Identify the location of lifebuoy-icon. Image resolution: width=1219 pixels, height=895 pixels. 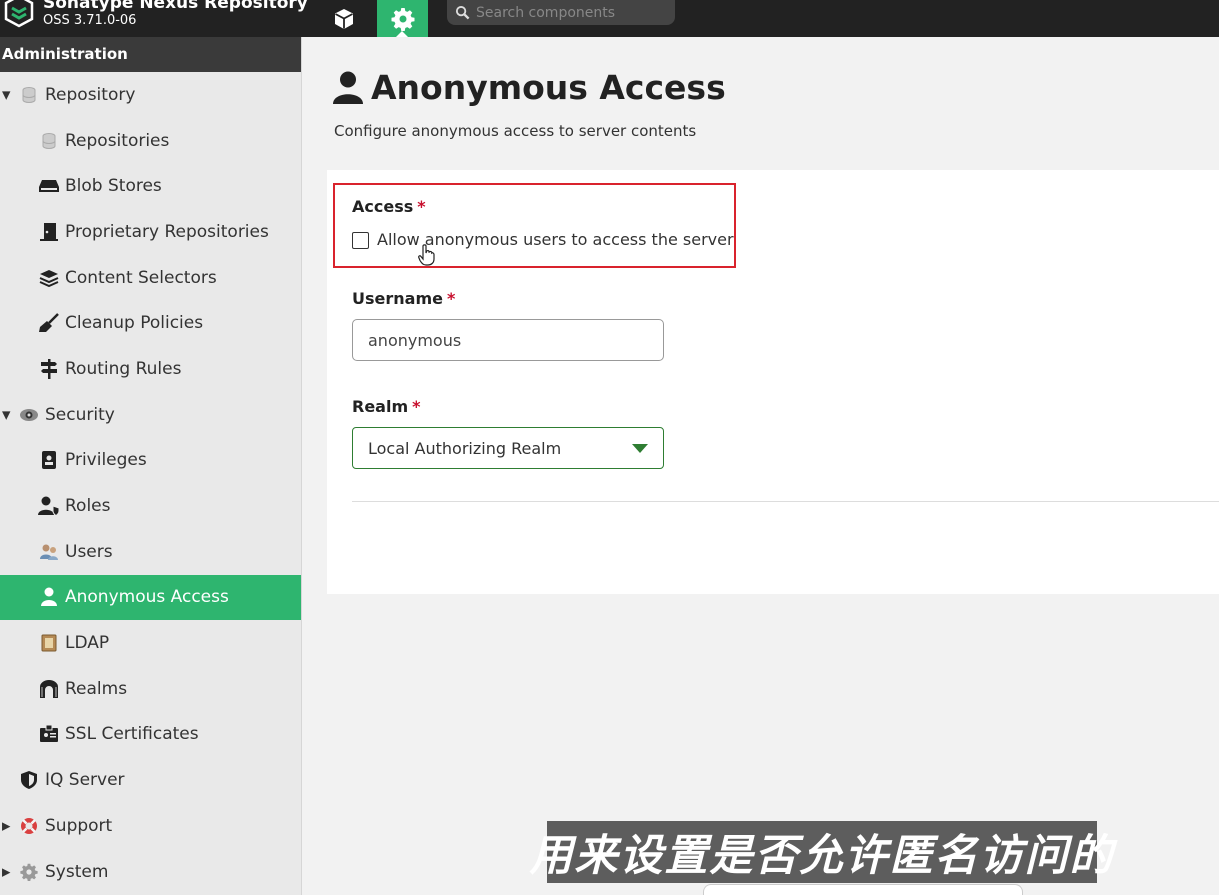
(29, 826).